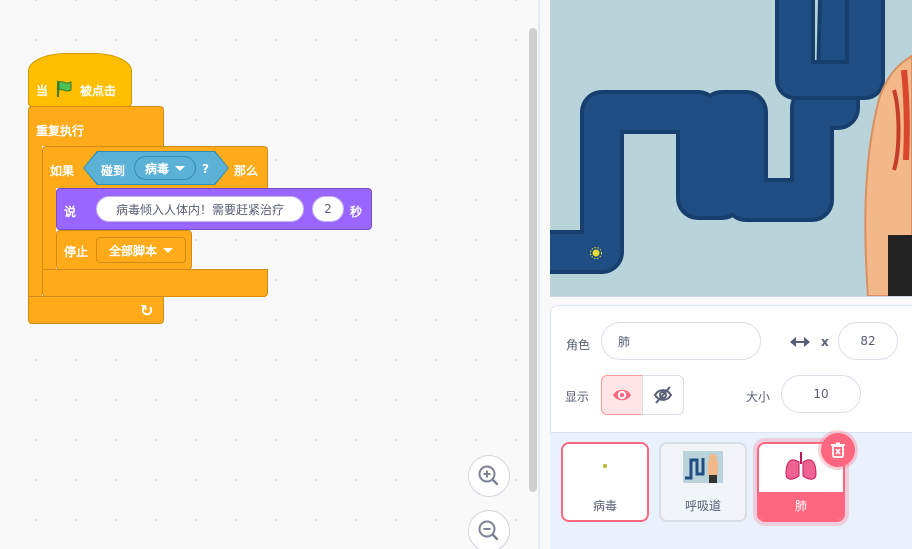  I want to click on trash-icon, so click(838, 450).